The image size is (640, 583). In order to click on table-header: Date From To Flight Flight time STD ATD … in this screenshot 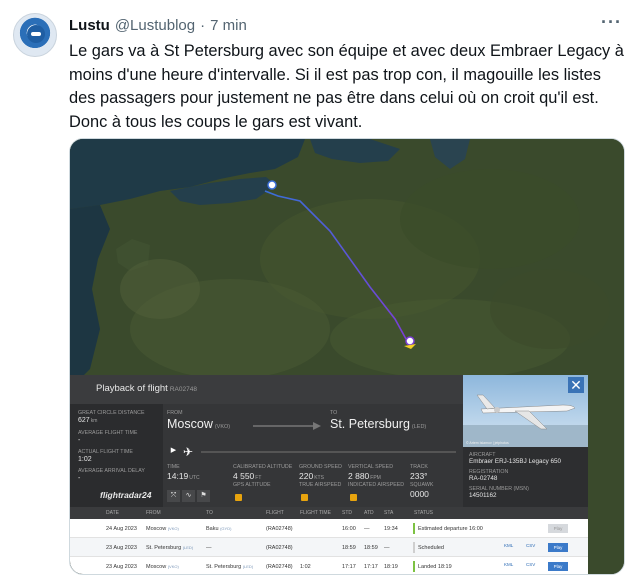, I will do `click(329, 513)`.